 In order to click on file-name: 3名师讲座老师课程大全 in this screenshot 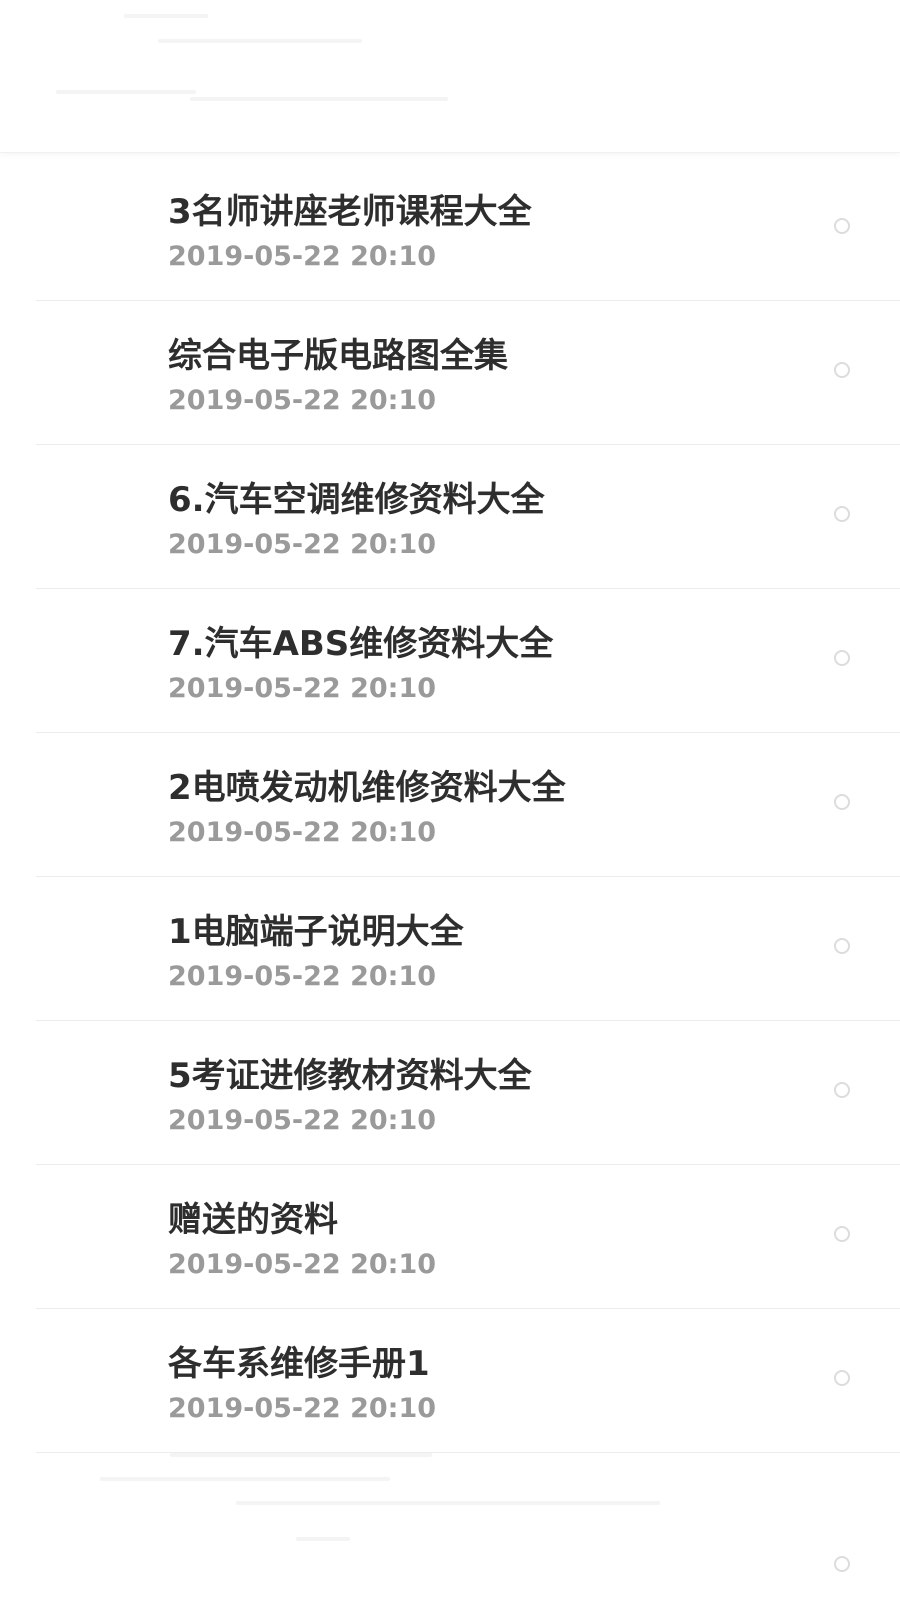, I will do `click(350, 212)`.